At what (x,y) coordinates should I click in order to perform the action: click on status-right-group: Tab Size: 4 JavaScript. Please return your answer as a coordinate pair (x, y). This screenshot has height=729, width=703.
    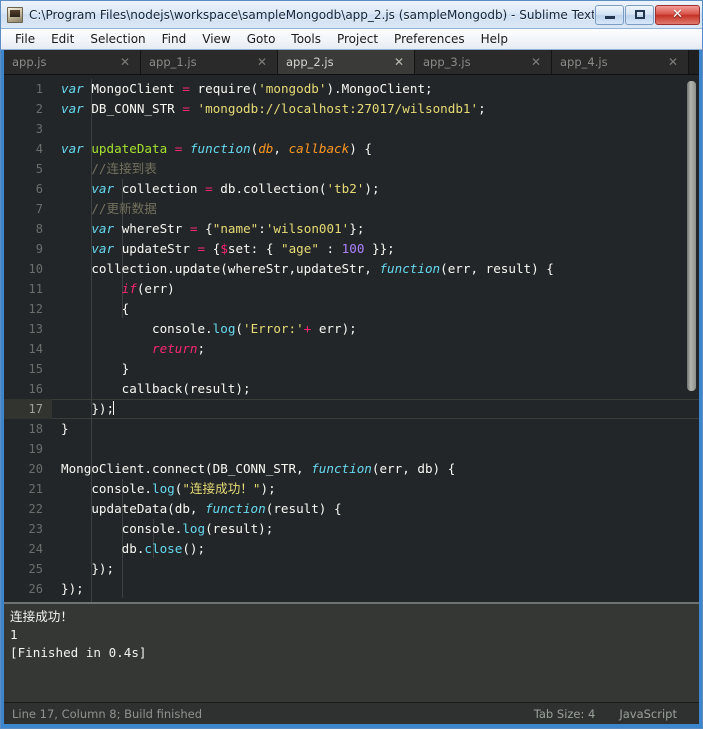
    Looking at the image, I should click on (616, 714).